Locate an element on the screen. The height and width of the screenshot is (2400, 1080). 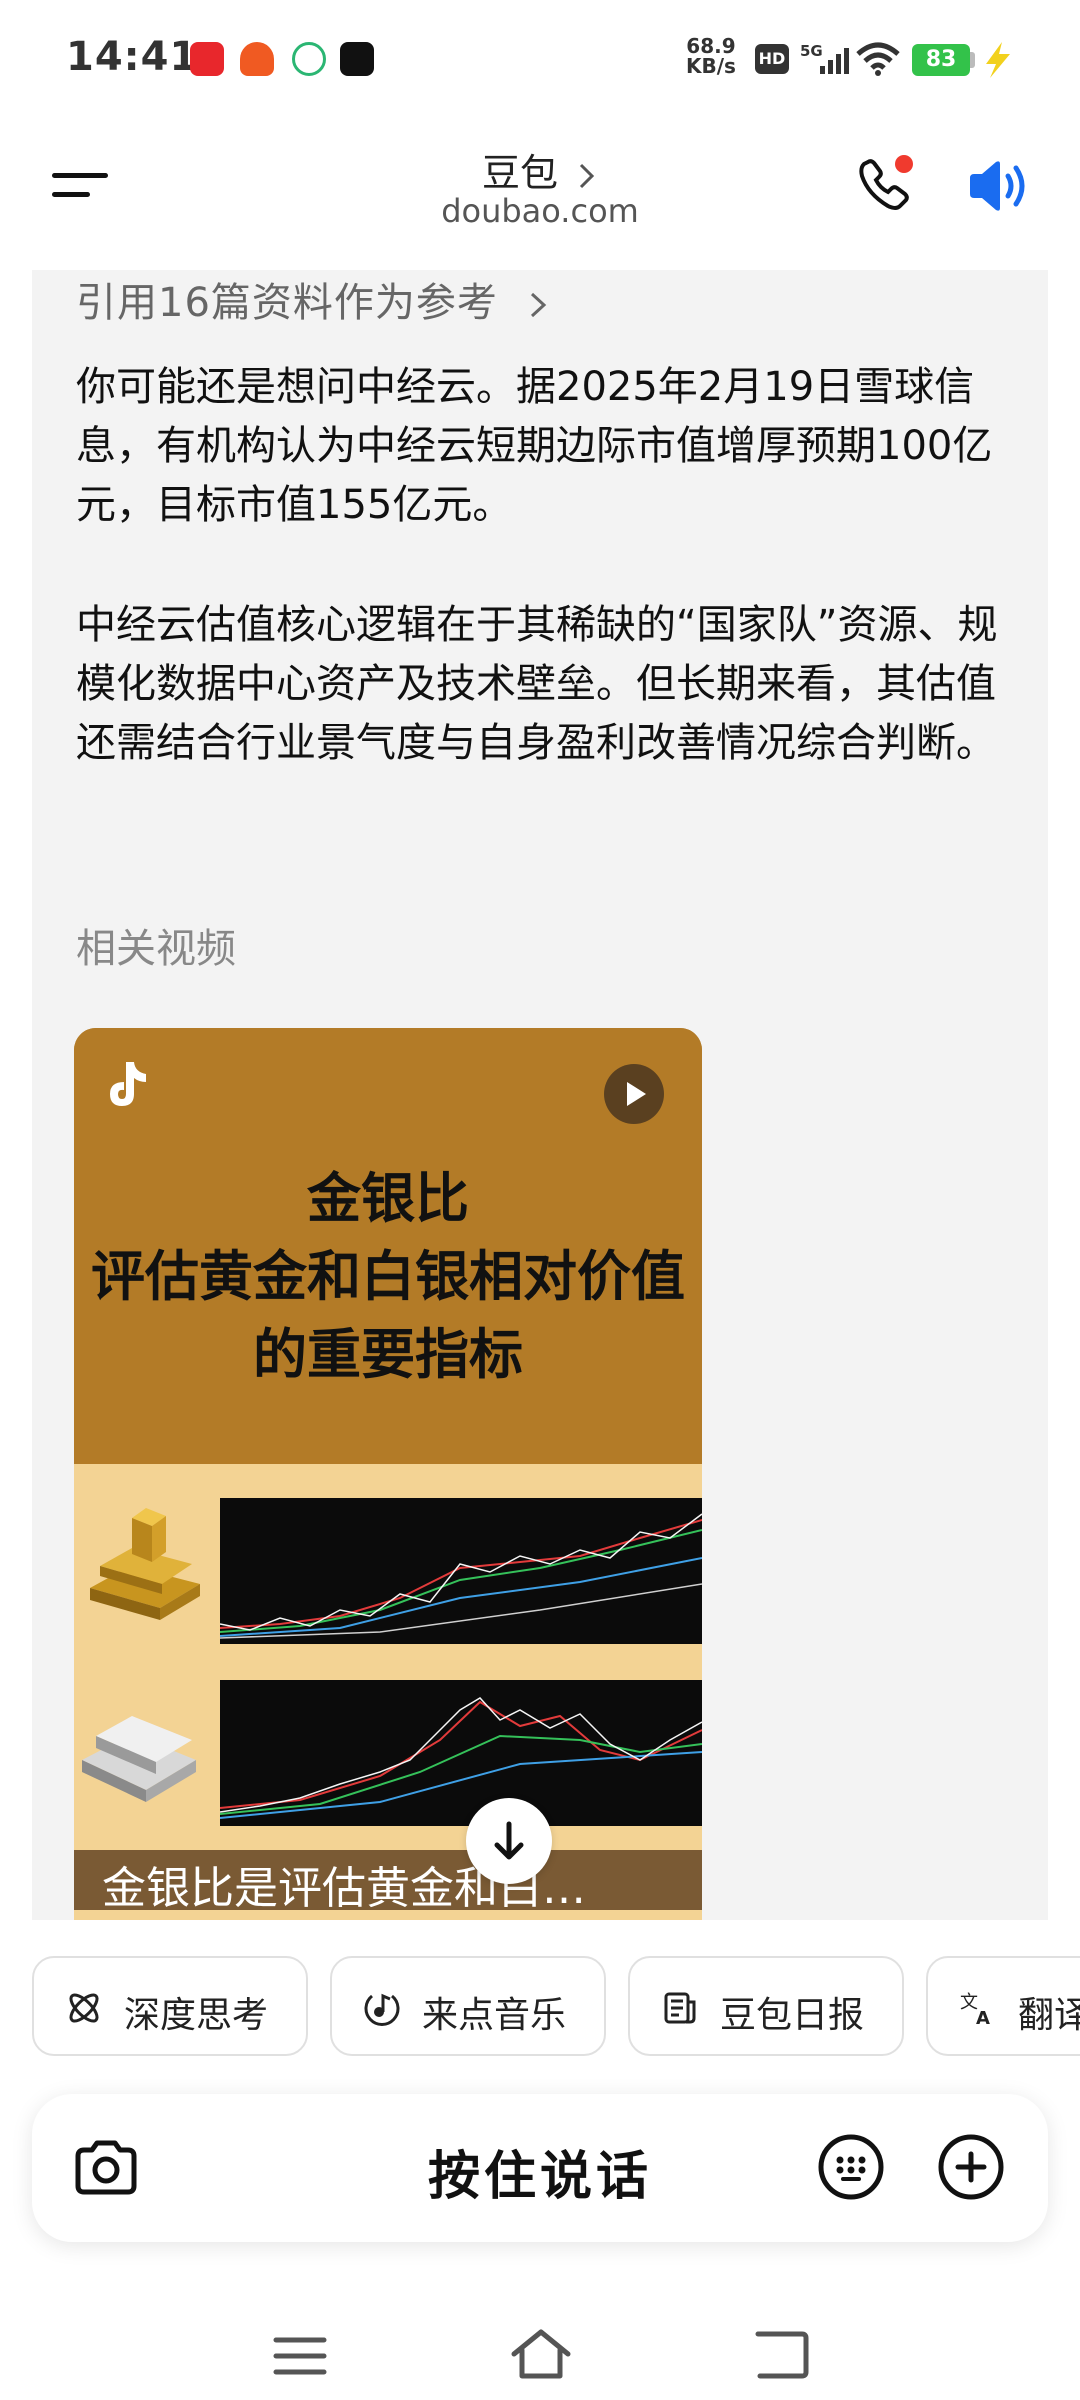
network-speed: 68.9 KB/s is located at coordinates (711, 56).